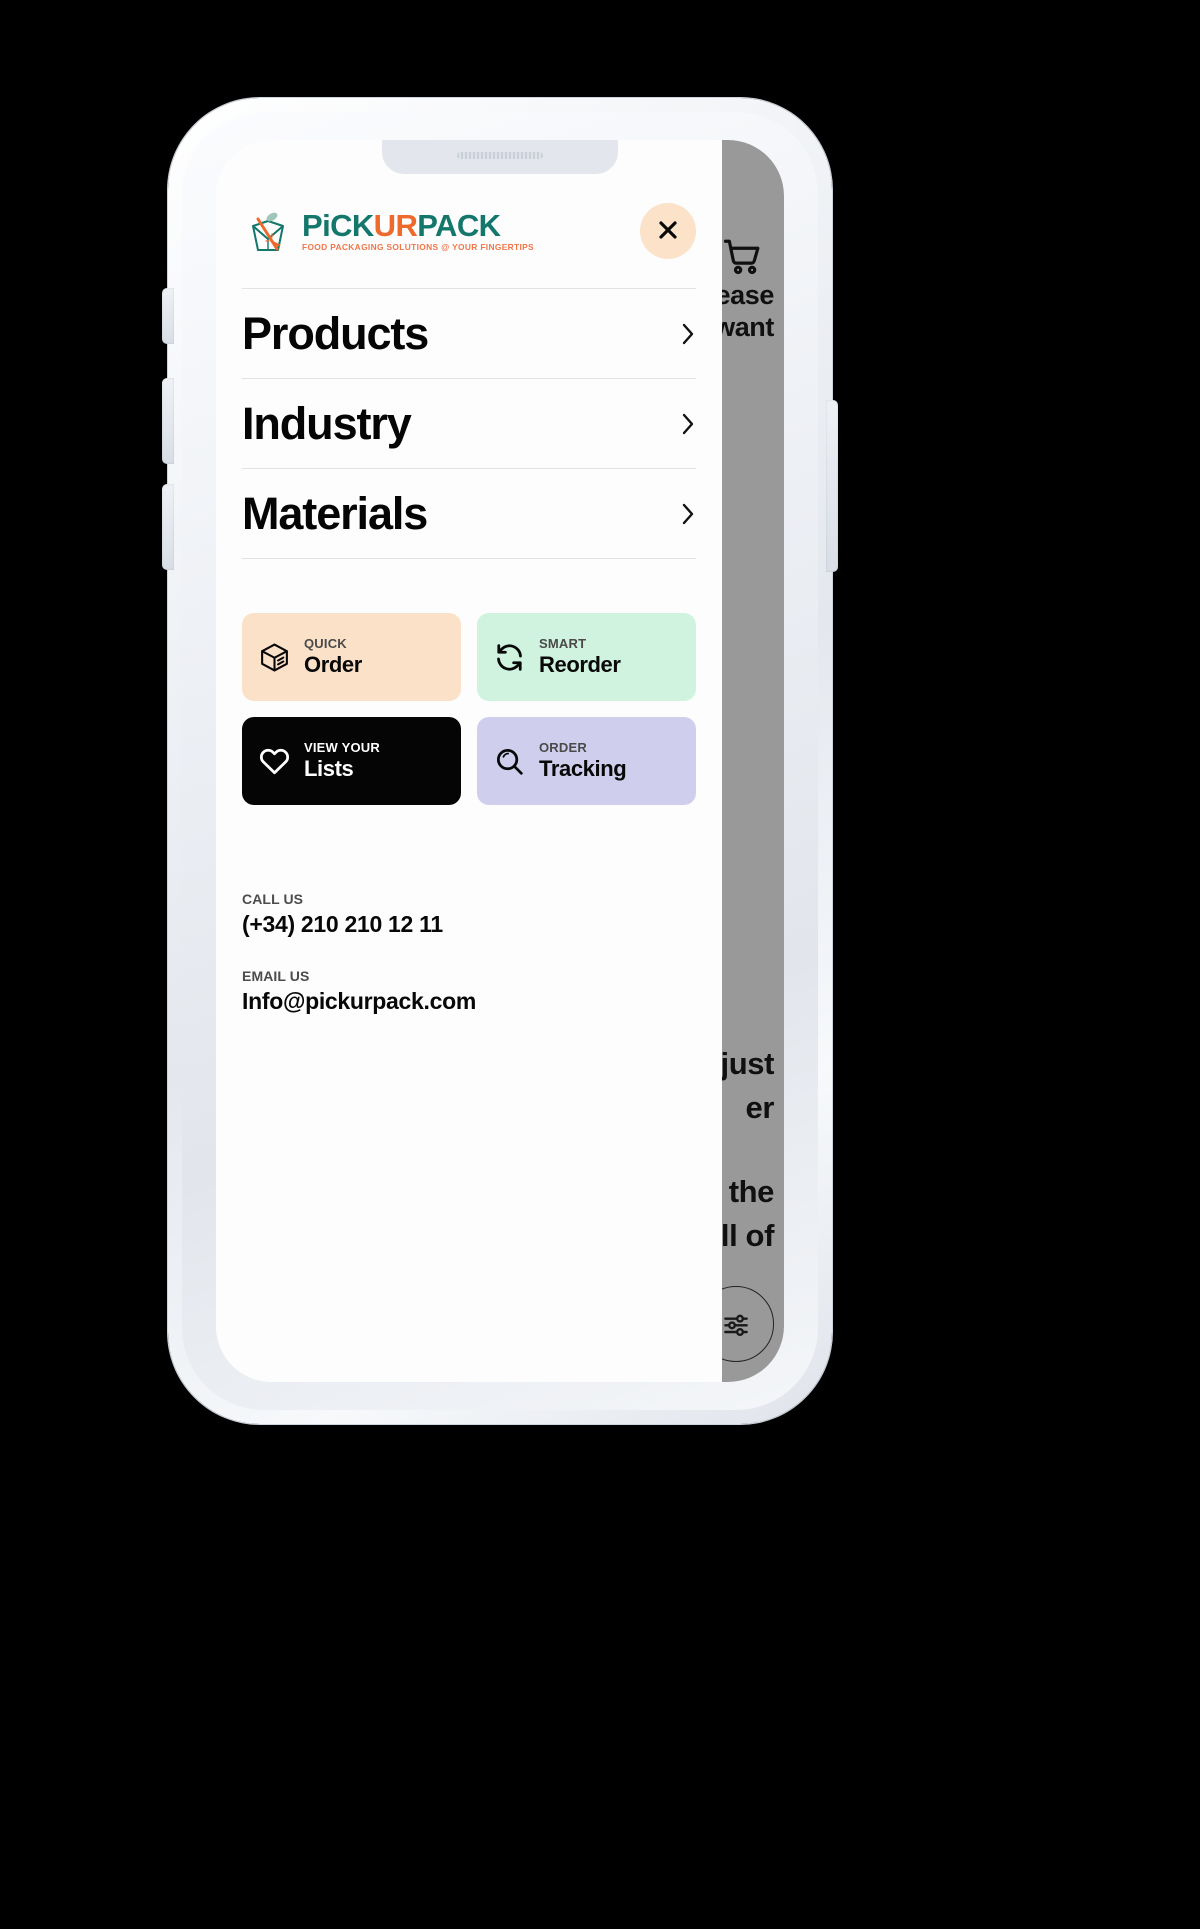 Image resolution: width=1200 pixels, height=1929 pixels. What do you see at coordinates (469, 924) in the screenshot?
I see `phone-number-link: (+34) 210 210 12 11` at bounding box center [469, 924].